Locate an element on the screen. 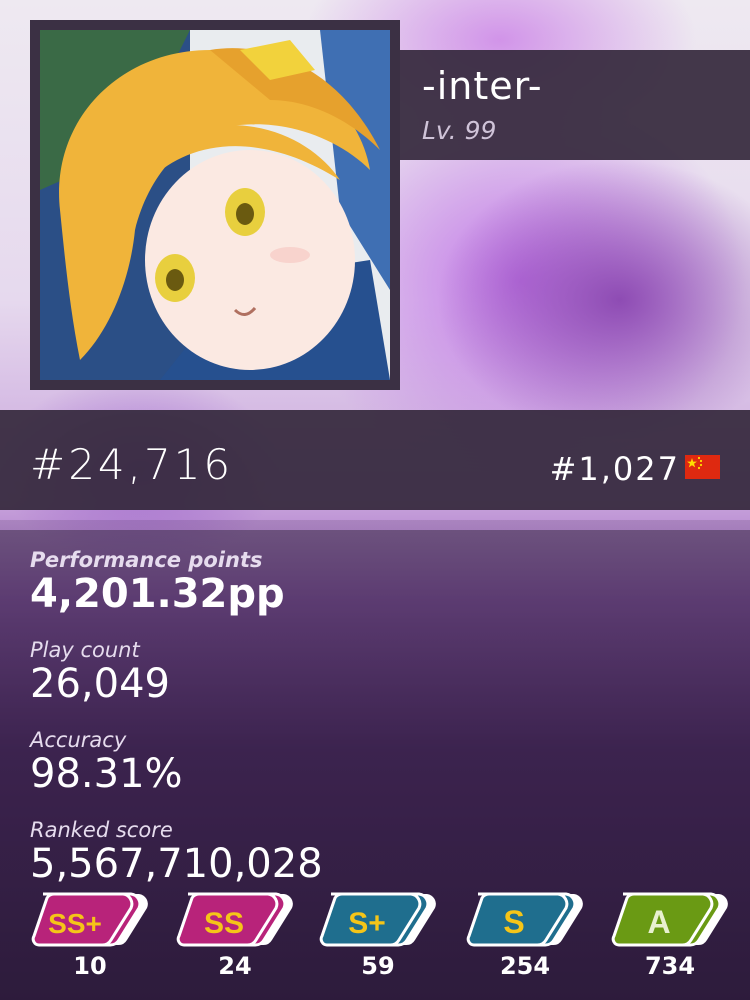  global-rank: #24,716 is located at coordinates (132, 464).